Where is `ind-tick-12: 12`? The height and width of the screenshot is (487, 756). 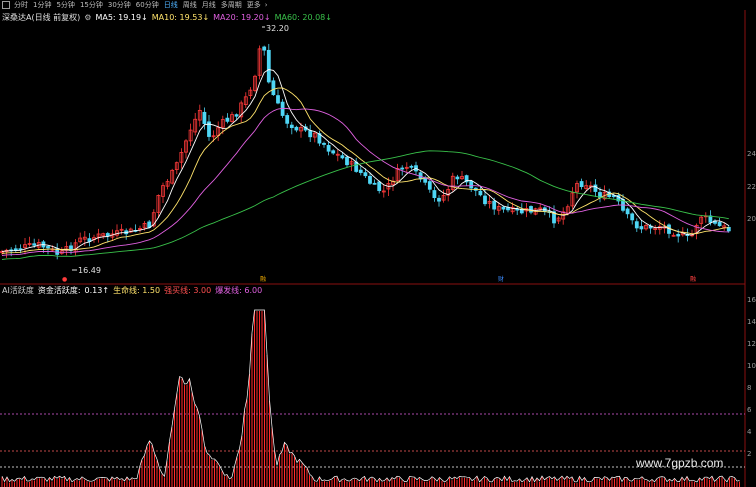
ind-tick-12: 12 is located at coordinates (751, 344).